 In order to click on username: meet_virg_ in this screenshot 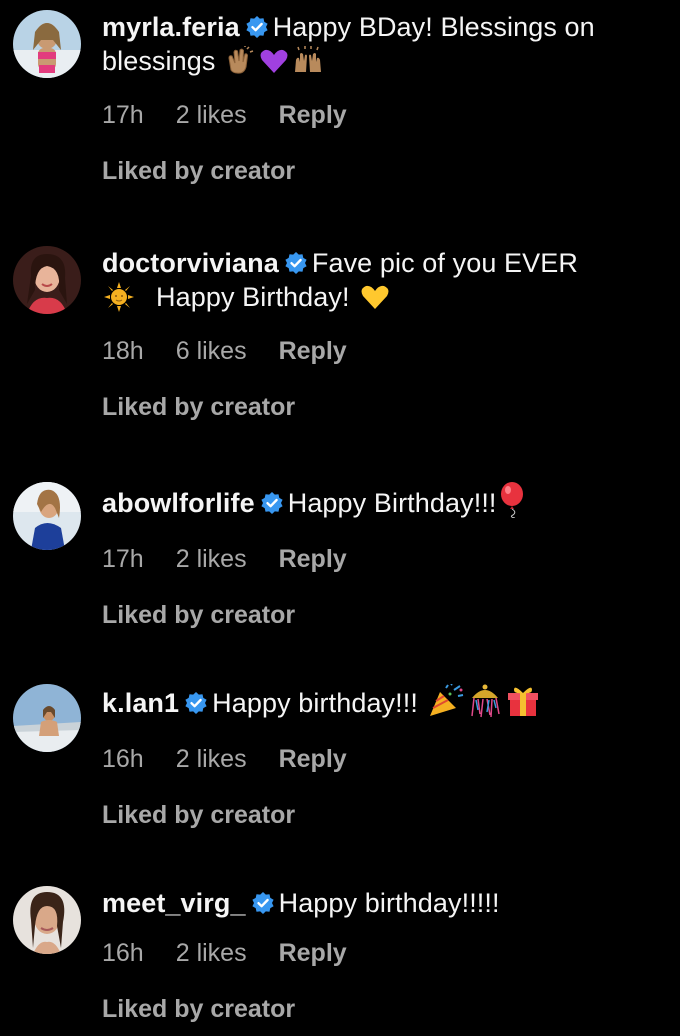, I will do `click(174, 903)`.